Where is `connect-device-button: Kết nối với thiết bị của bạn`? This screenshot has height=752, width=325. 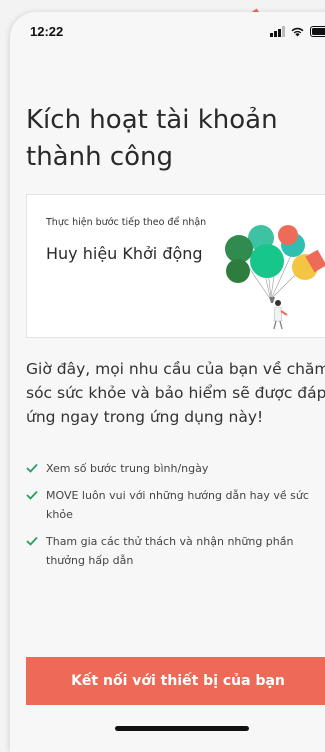
connect-device-button: Kết nối với thiết bị của bạn is located at coordinates (175, 681).